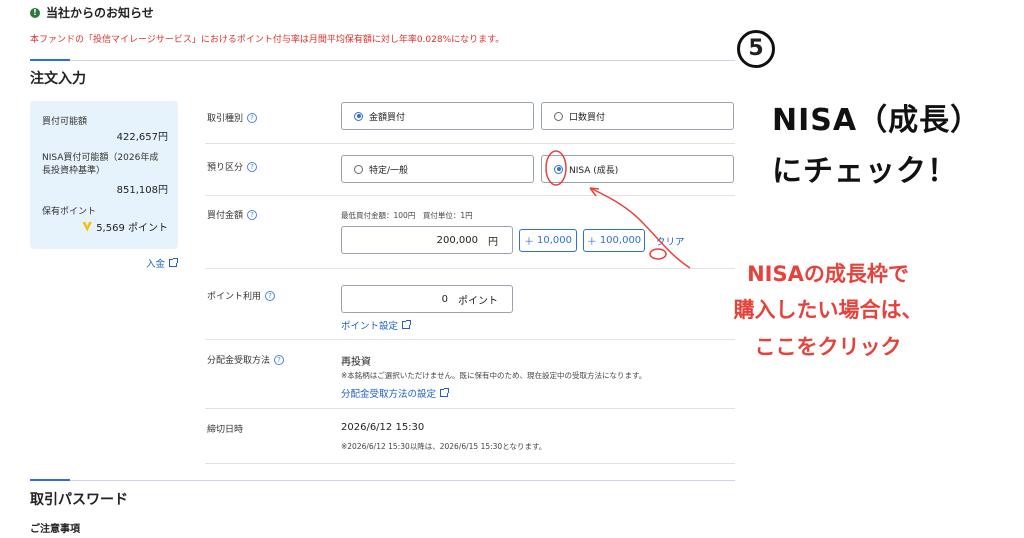 The height and width of the screenshot is (538, 1024). I want to click on arrow-line, so click(640, 228).